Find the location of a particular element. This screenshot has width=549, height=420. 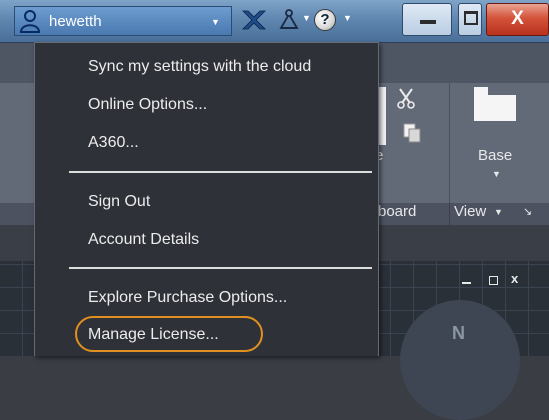

user-icon is located at coordinates (30, 21).